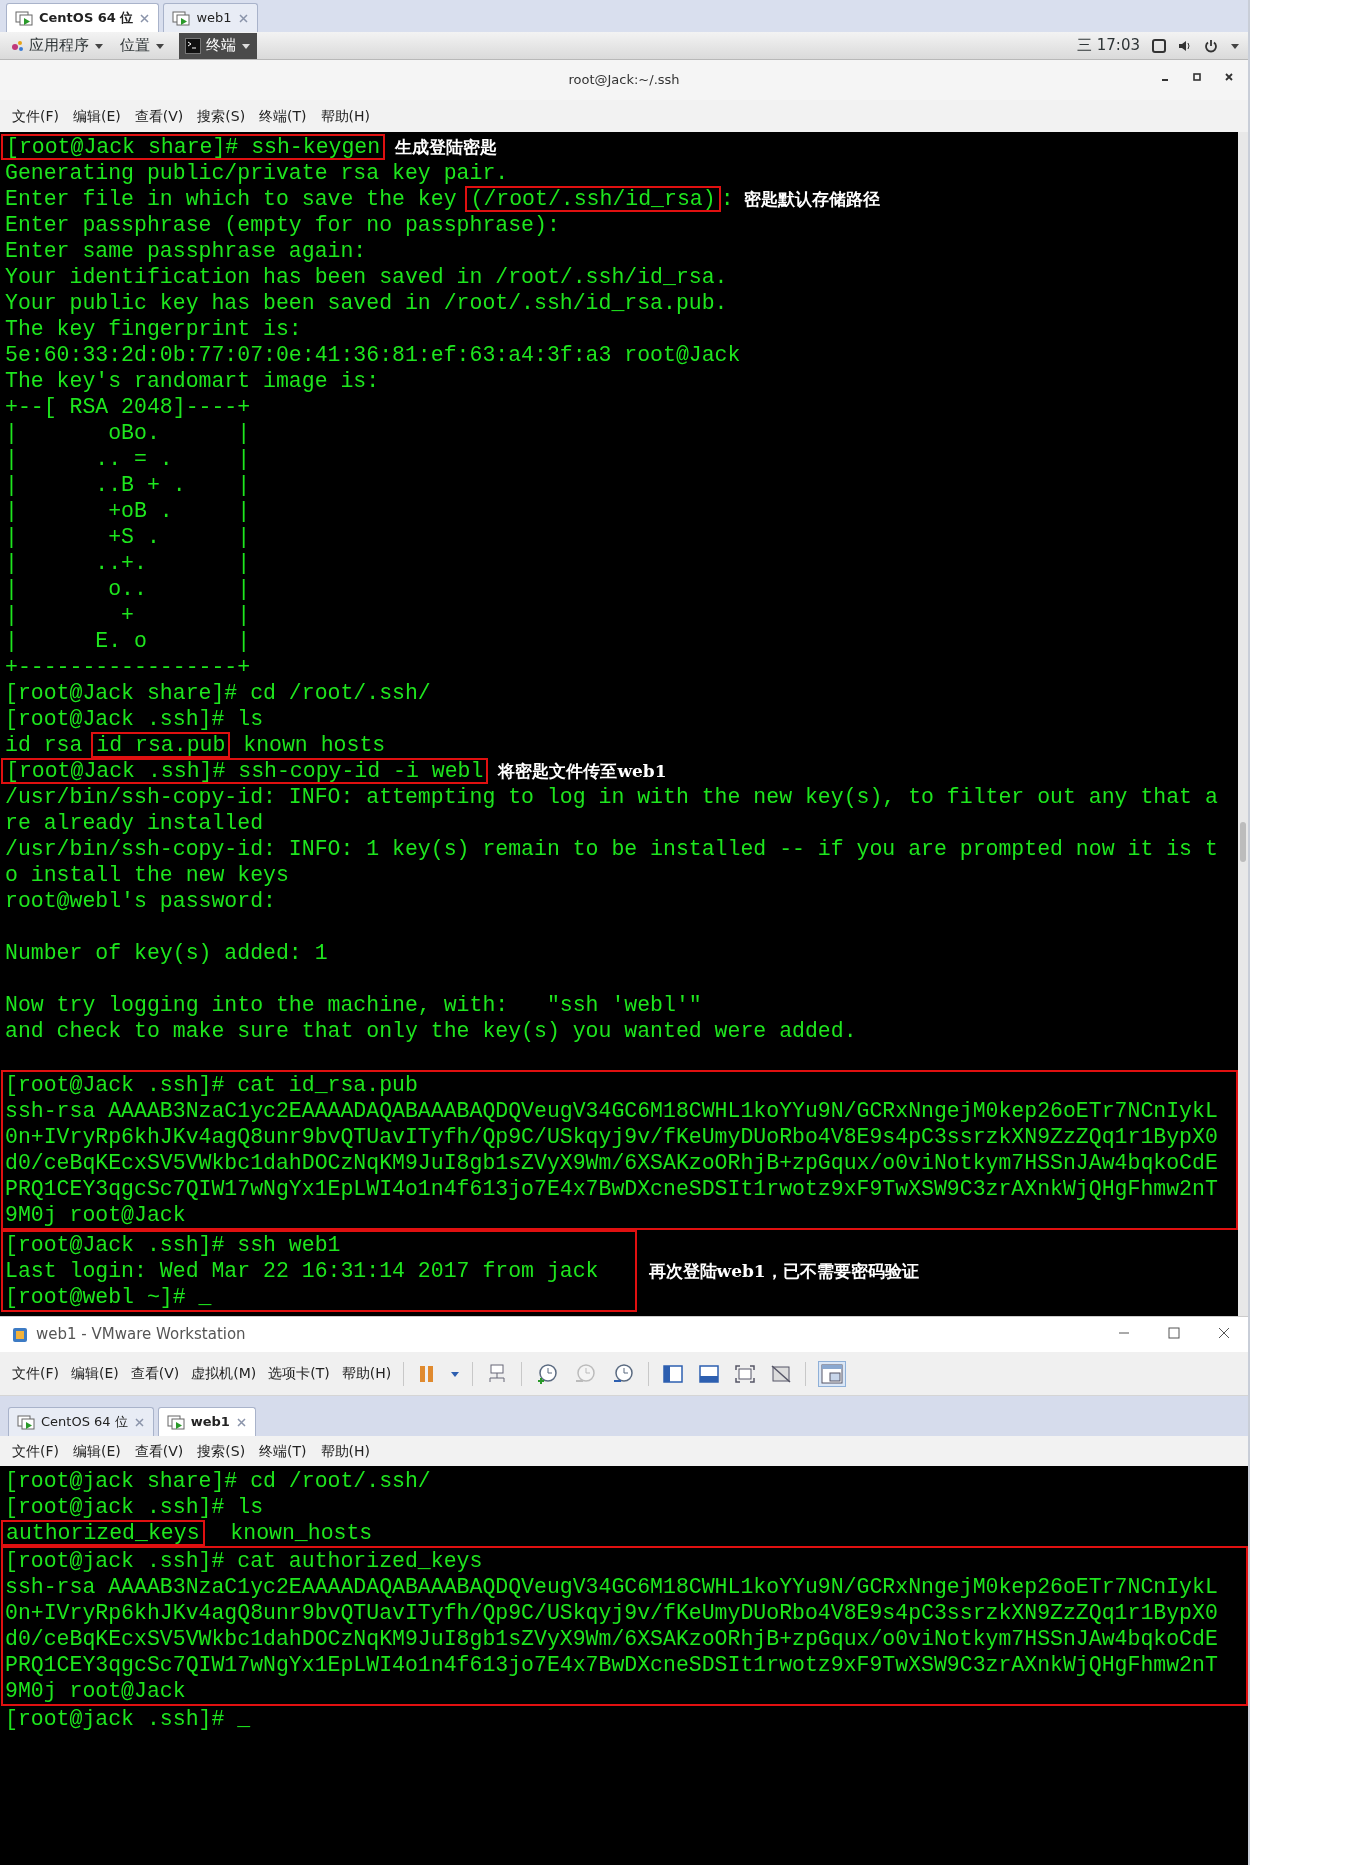  I want to click on terminal-line: The key fingerprint is:, so click(154, 329).